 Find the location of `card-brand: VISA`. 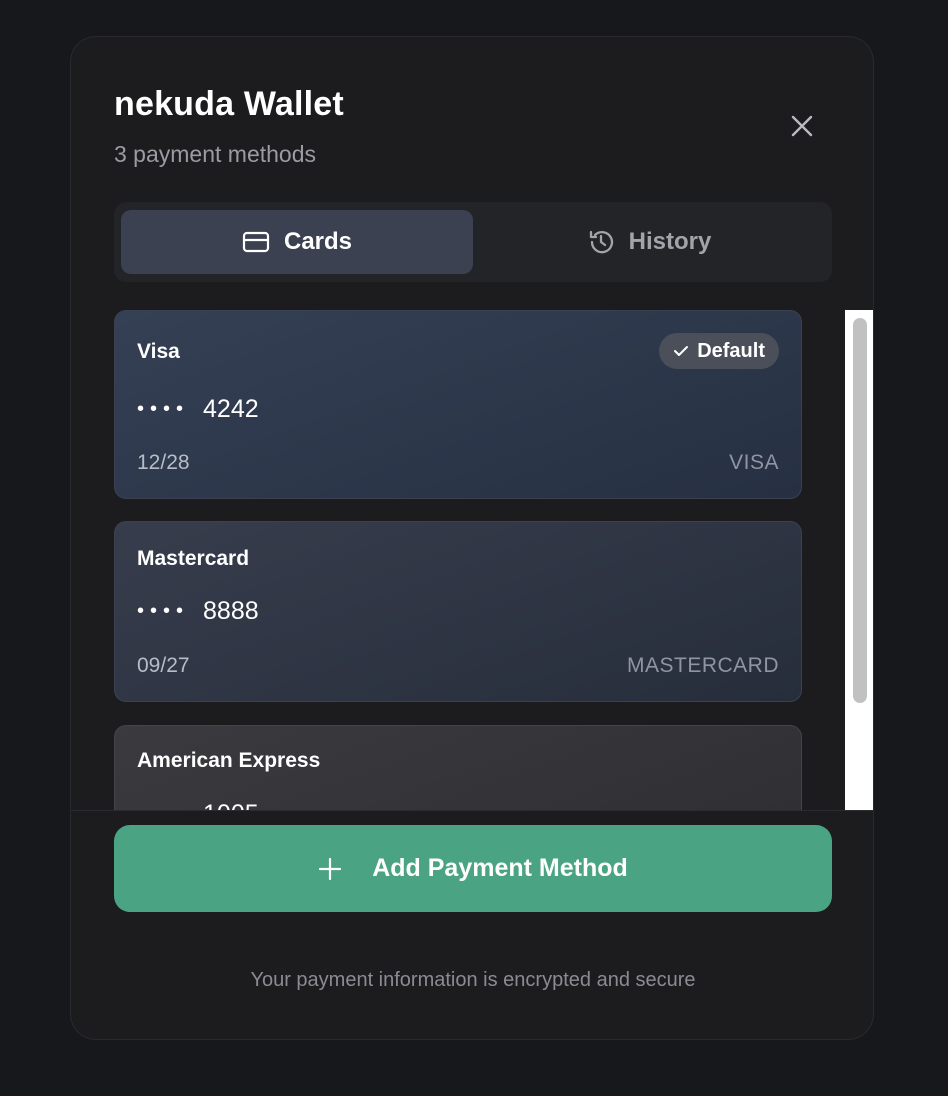

card-brand: VISA is located at coordinates (754, 462).